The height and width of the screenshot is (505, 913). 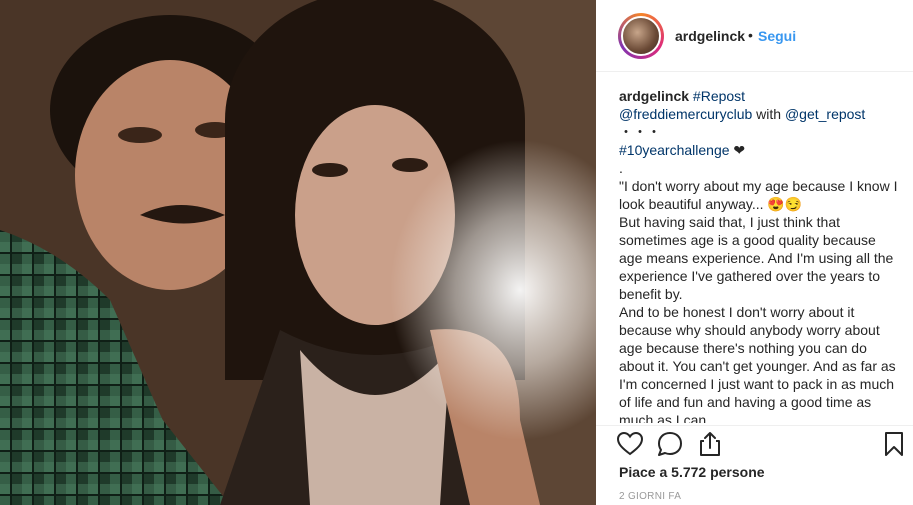 I want to click on caption-period: ., so click(x=621, y=168).